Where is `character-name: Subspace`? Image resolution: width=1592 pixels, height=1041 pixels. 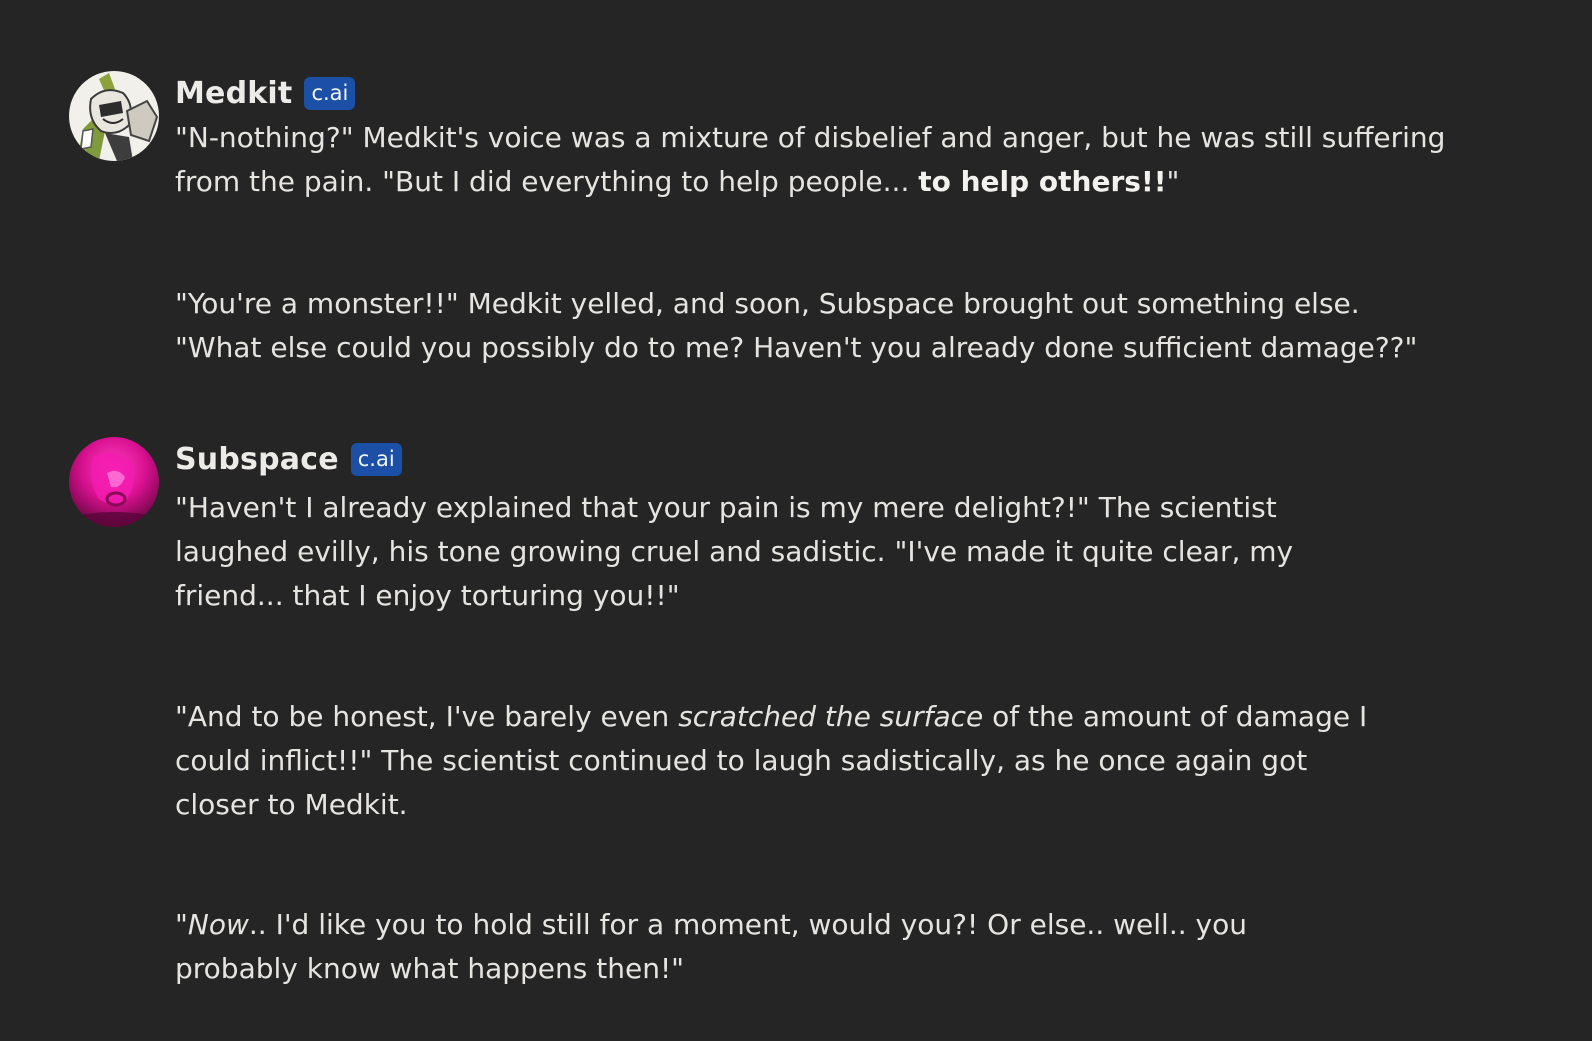 character-name: Subspace is located at coordinates (257, 459).